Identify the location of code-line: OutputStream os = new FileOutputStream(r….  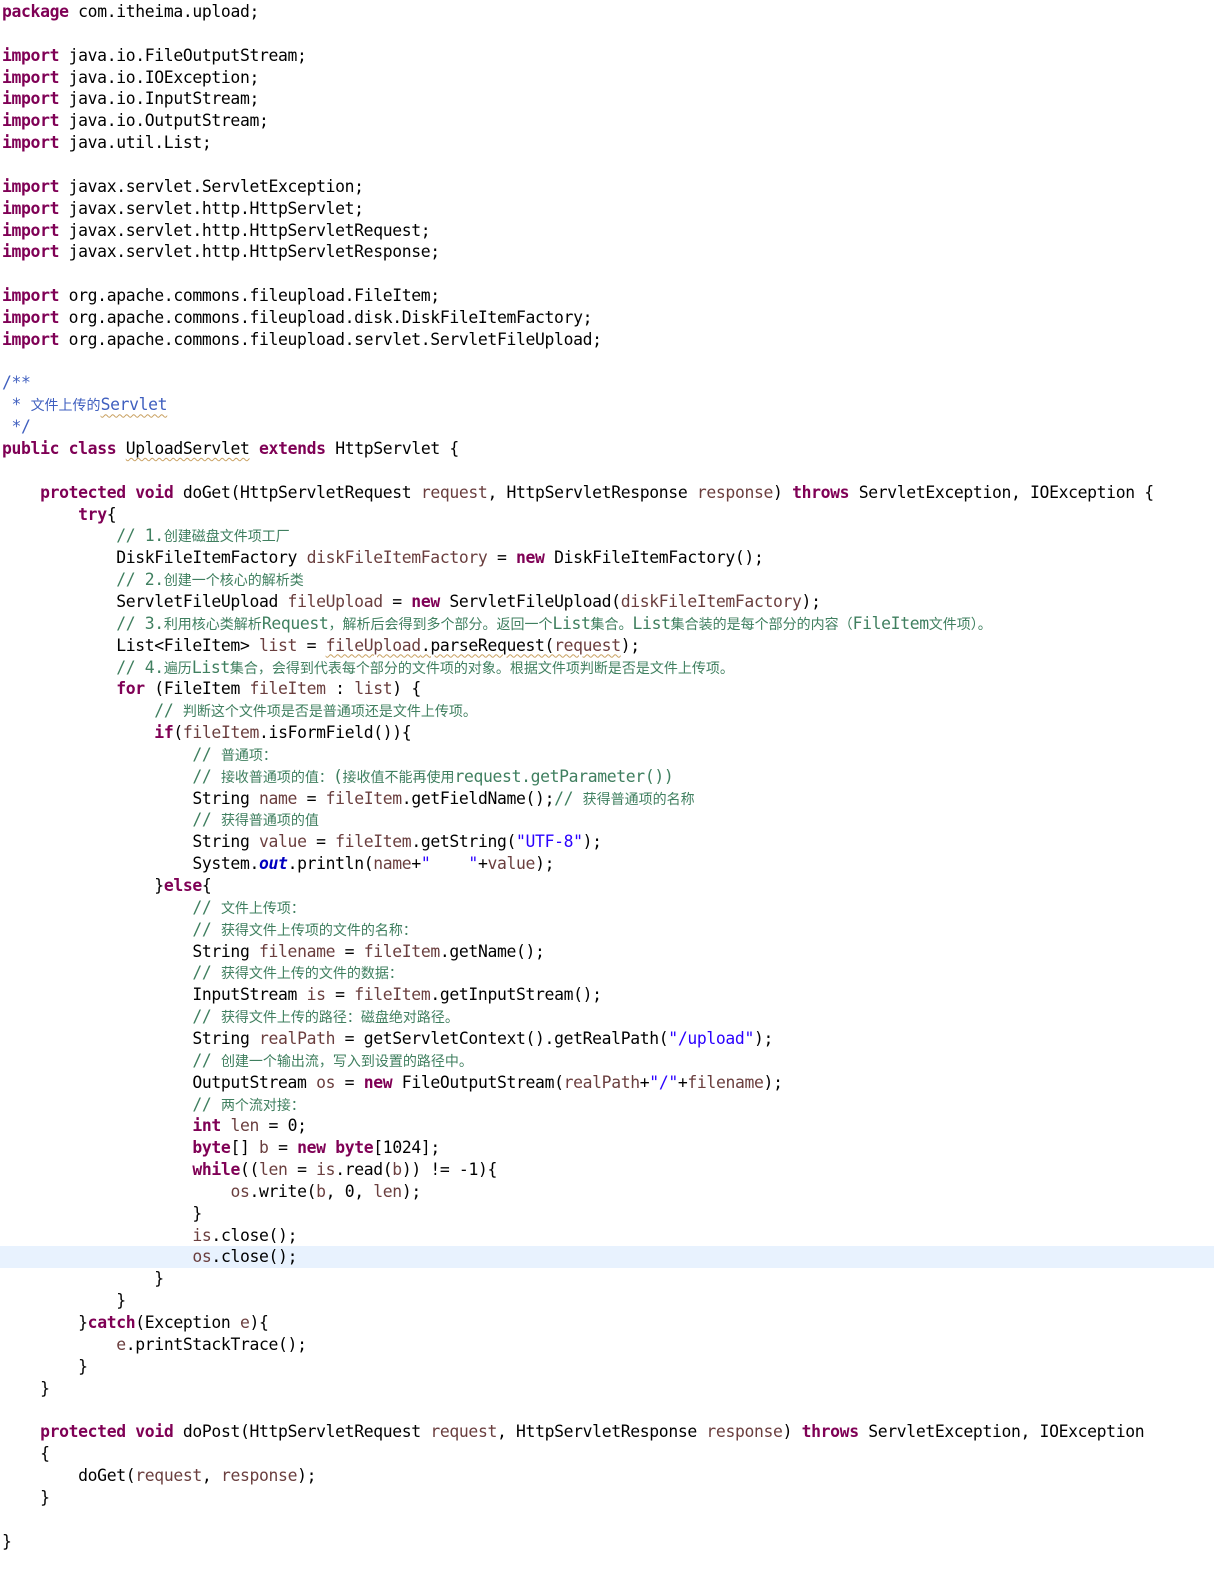
(607, 1083).